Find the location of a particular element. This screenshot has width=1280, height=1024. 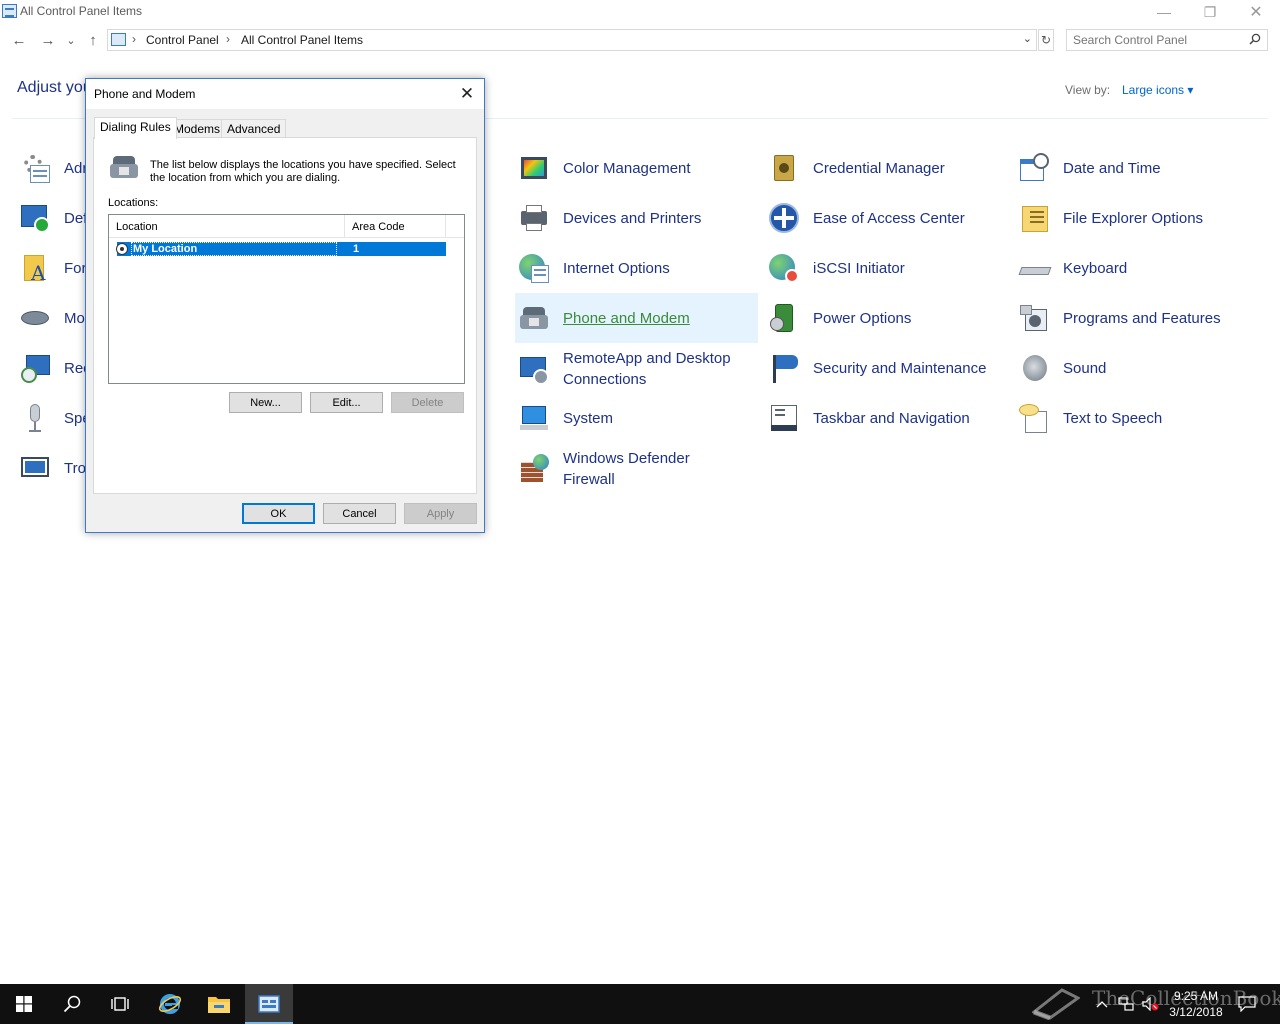

item-taskbar-and-navigation: Taskbar and Navigation is located at coordinates (886, 418).